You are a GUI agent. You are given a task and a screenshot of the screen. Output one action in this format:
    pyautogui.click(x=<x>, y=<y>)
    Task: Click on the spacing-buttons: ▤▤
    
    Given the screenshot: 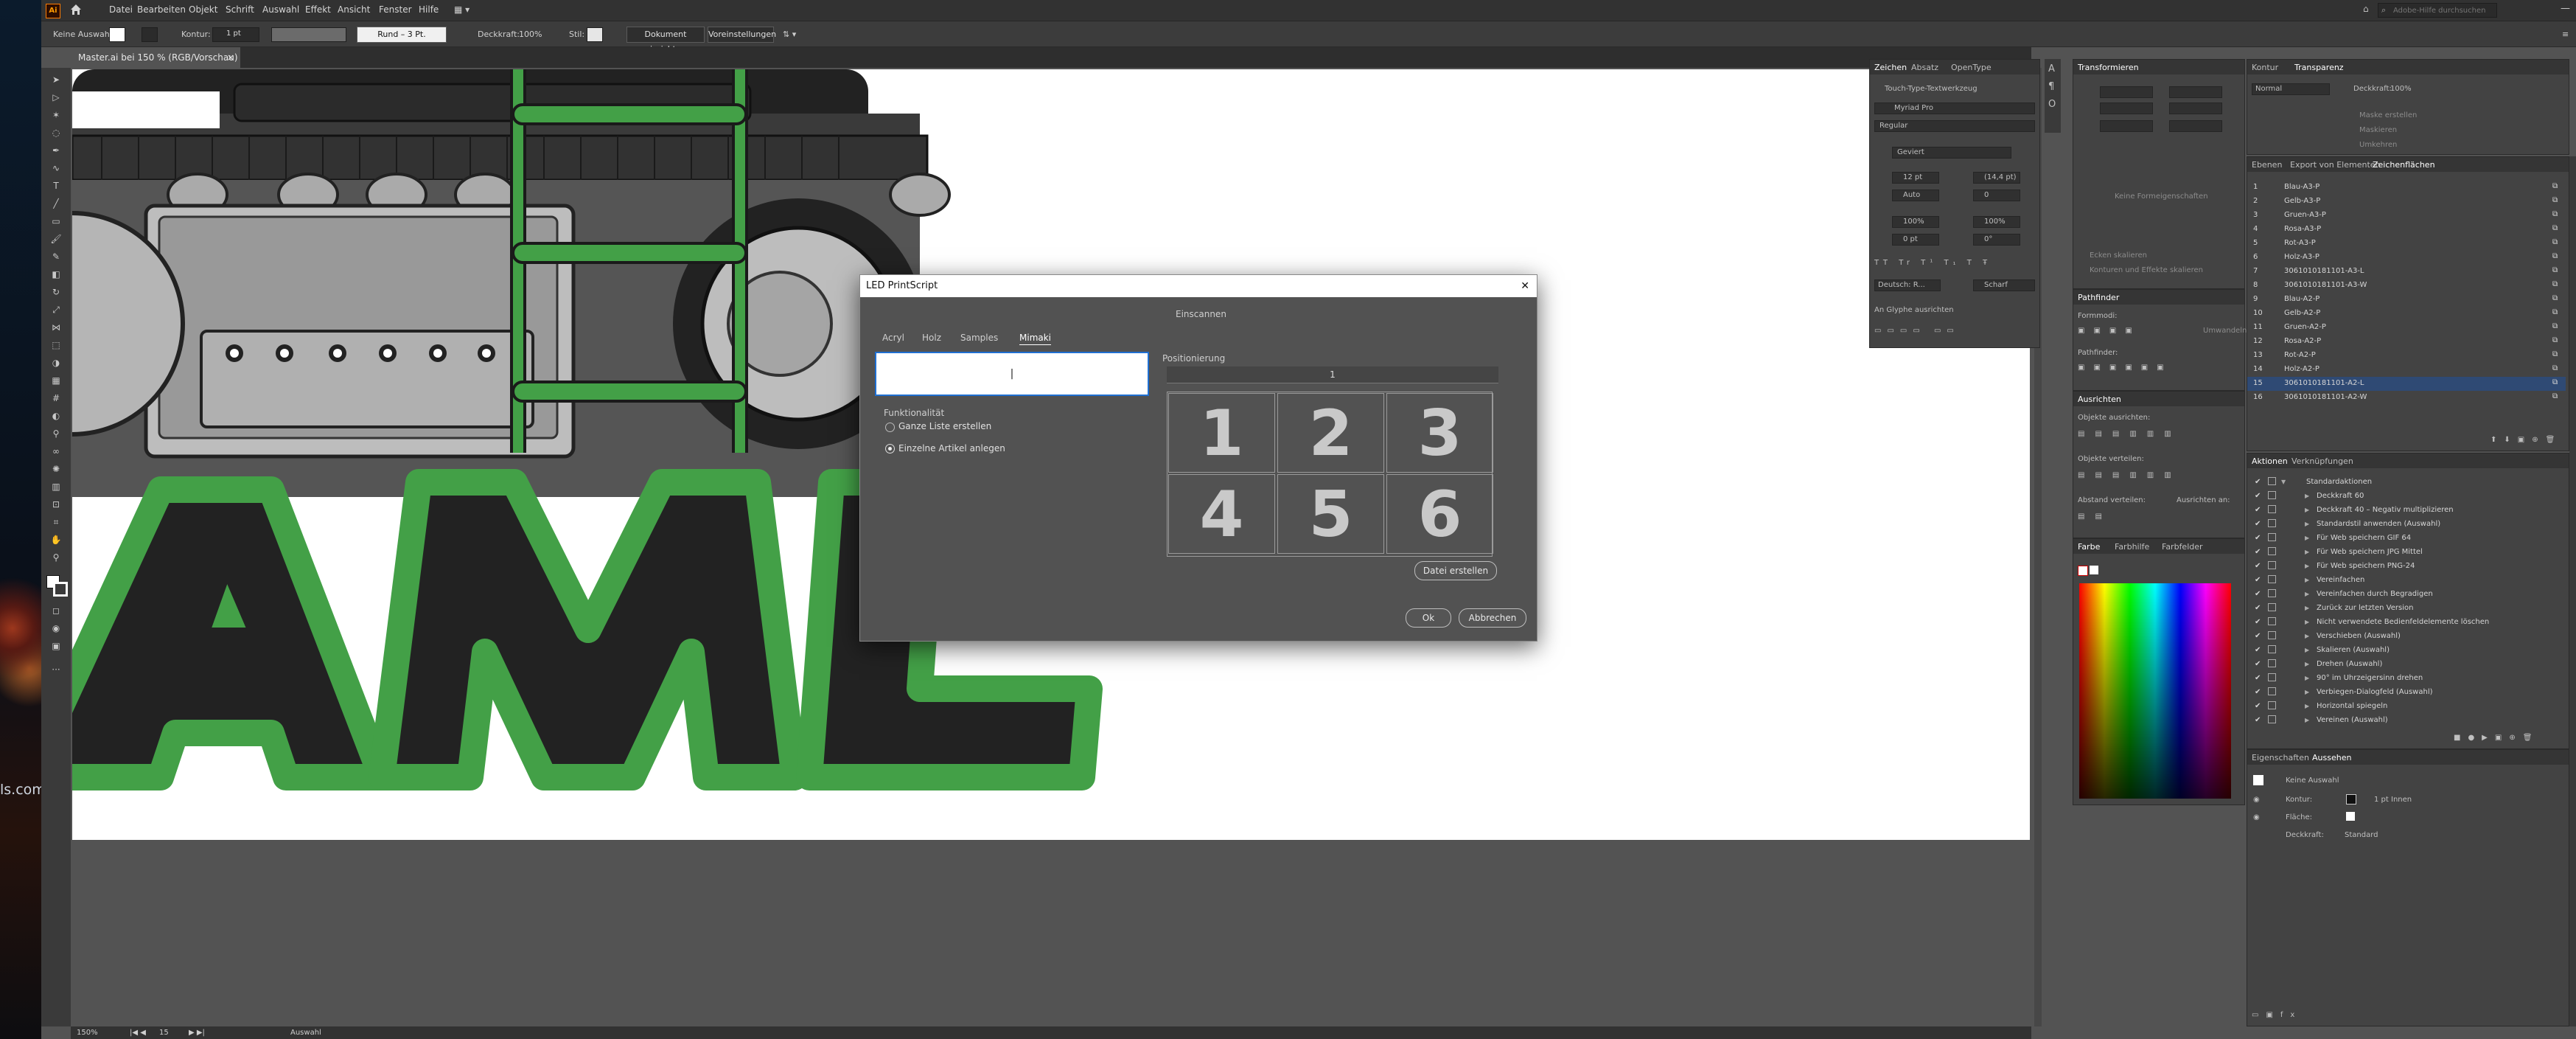 What is the action you would take?
    pyautogui.click(x=2095, y=516)
    